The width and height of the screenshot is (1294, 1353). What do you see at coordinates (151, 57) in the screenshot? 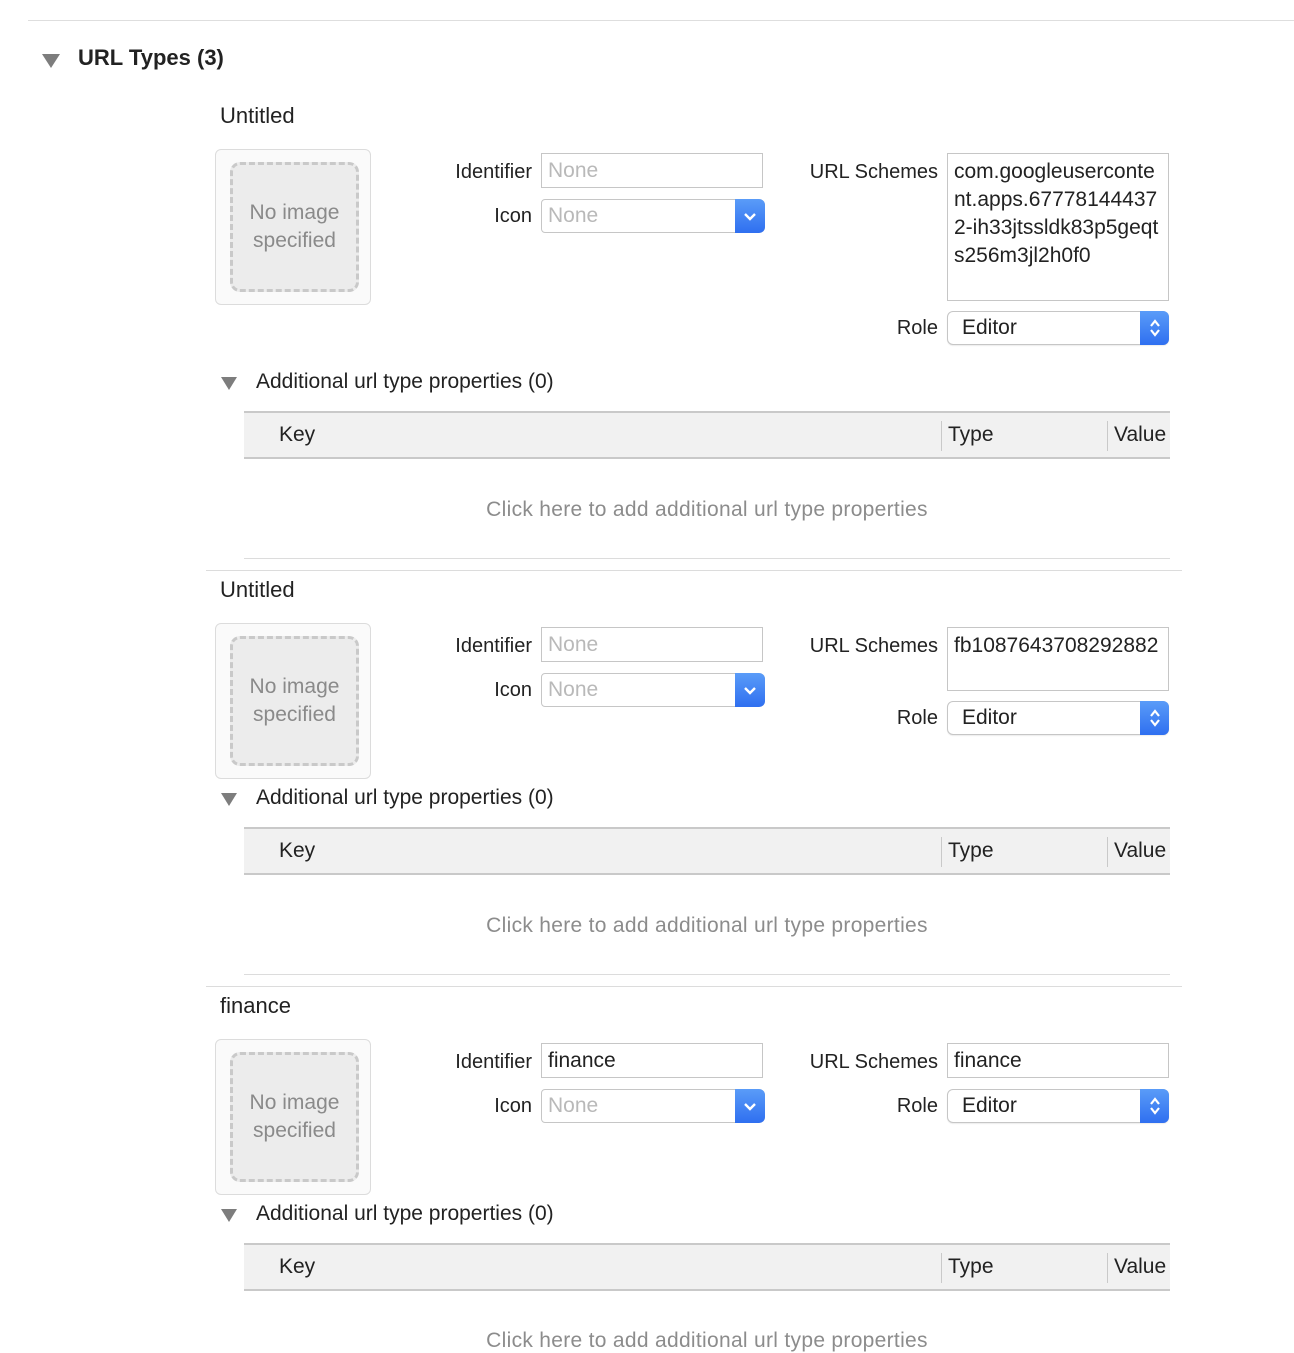
I see `section-title: URL Types (3)` at bounding box center [151, 57].